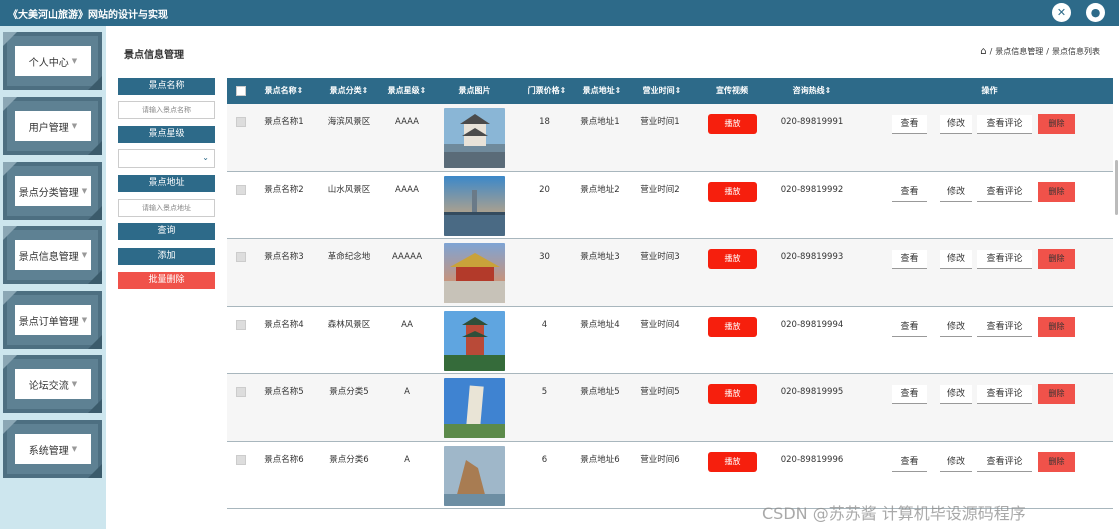 Image resolution: width=1119 pixels, height=529 pixels. I want to click on sidebar-item-forum: 论坛交流 ▼, so click(52, 384).